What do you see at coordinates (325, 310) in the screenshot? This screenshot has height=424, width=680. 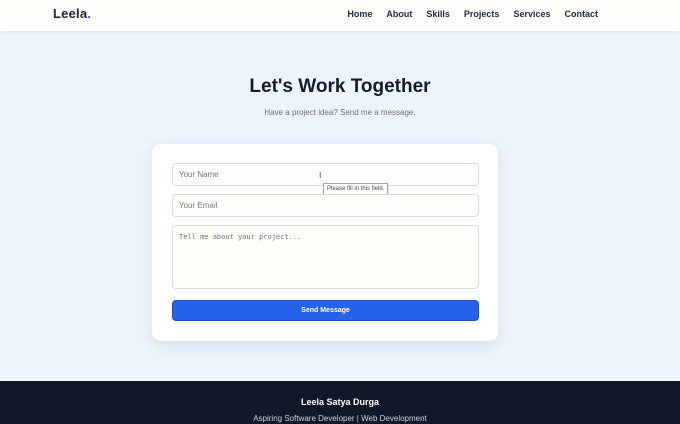 I see `send-message-button: Send Message` at bounding box center [325, 310].